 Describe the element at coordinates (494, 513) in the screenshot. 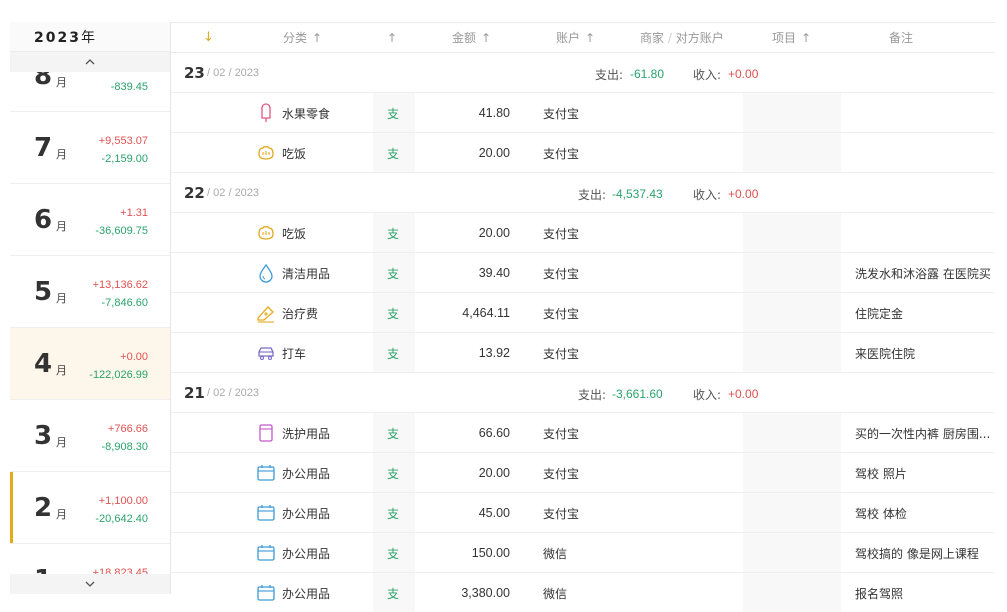

I see `row-amount: 45.00` at that location.